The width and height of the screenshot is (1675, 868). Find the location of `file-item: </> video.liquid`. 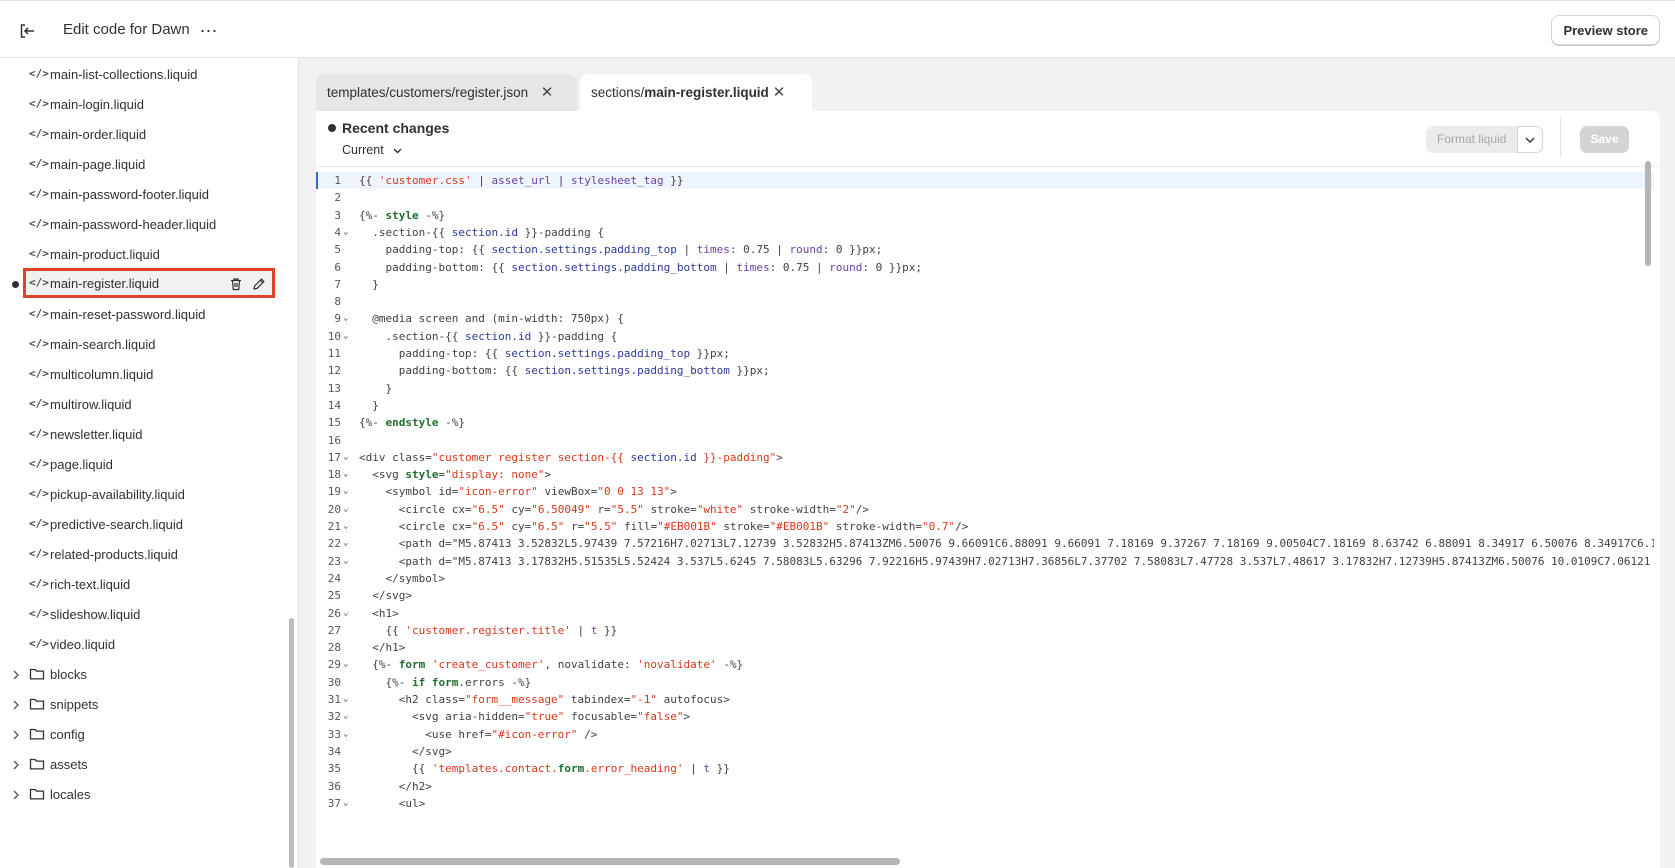

file-item: </> video.liquid is located at coordinates (145, 644).